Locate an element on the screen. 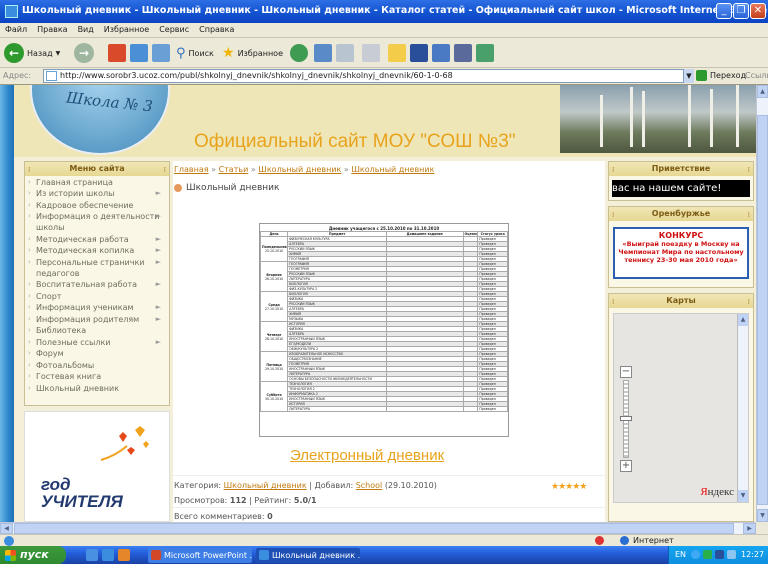 Image resolution: width=768 pixels, height=564 pixels. links-label: Ссылки is located at coordinates (756, 75).